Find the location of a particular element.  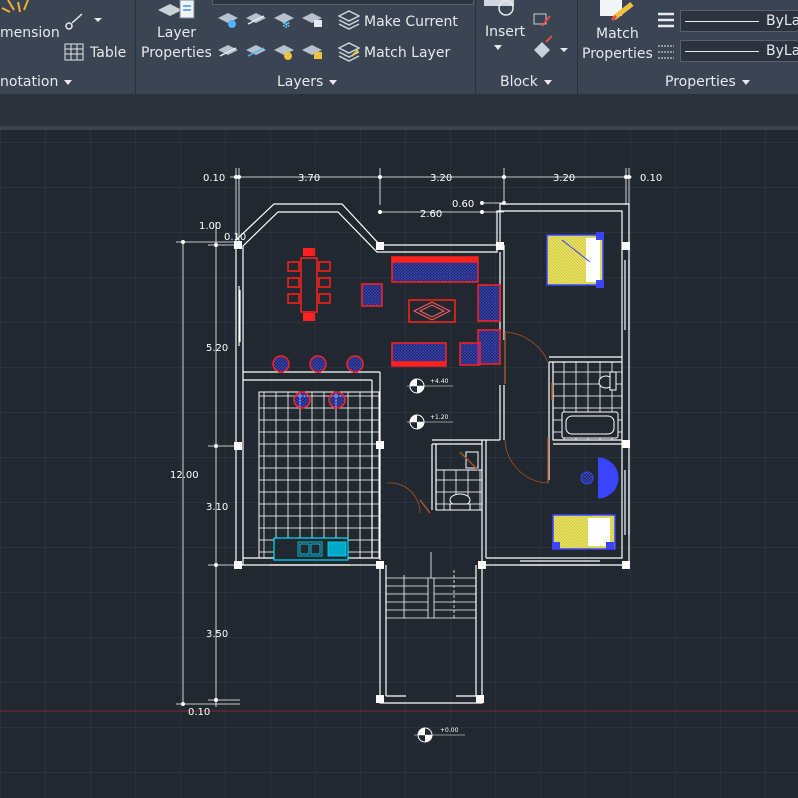

match-layer-icon is located at coordinates (349, 52).